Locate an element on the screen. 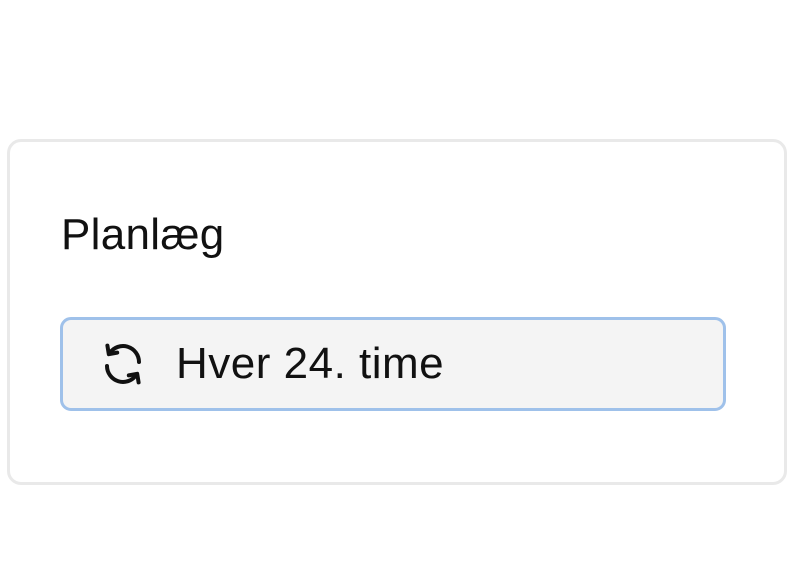  schedule-frequency-select: Hver 24. time is located at coordinates (393, 364).